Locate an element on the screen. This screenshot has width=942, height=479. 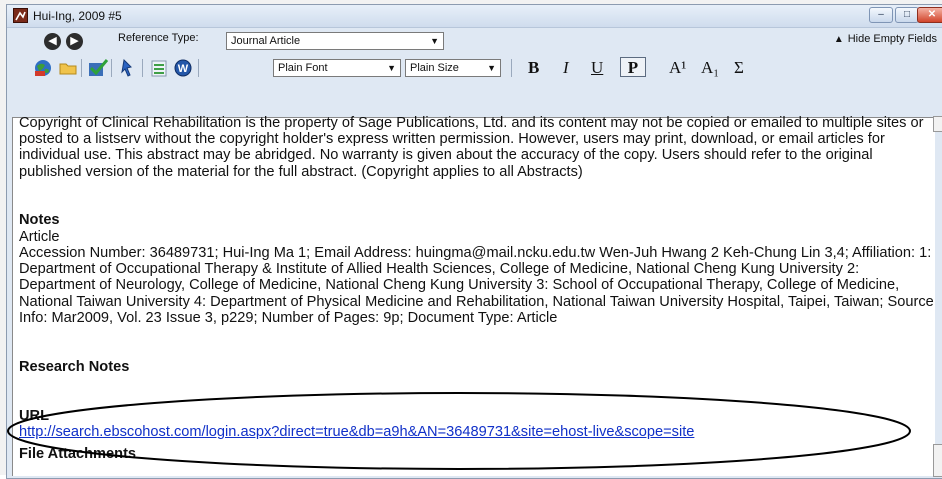
minimize-button: – is located at coordinates (881, 15).